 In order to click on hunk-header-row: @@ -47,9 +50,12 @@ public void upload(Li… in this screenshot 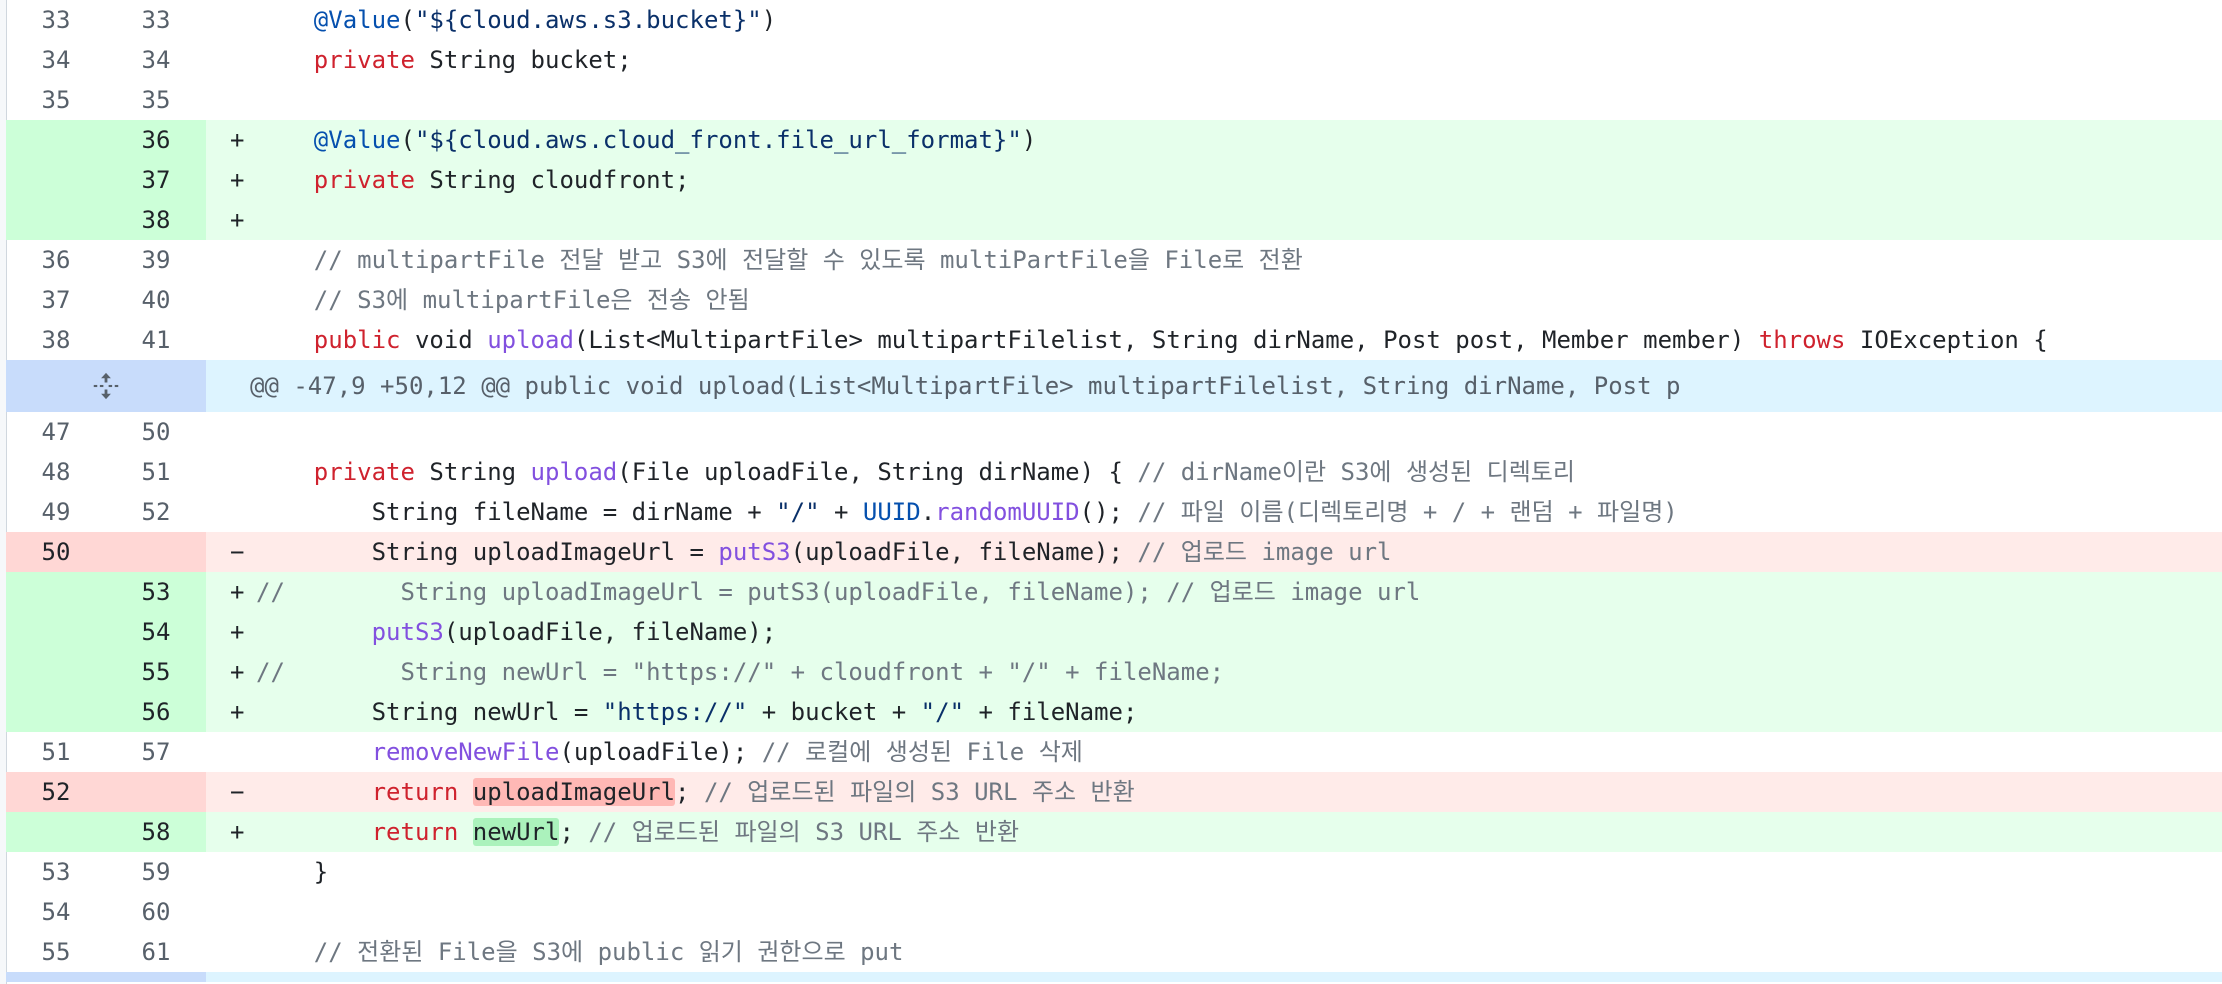, I will do `click(1114, 386)`.